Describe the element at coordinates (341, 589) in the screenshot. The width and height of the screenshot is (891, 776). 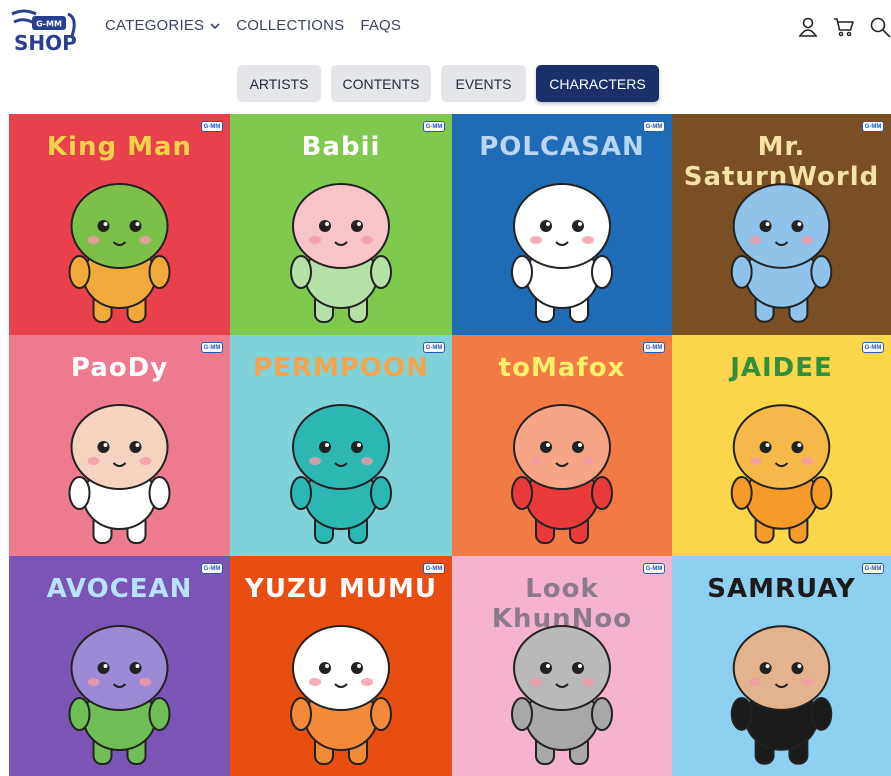
I see `character-name: YUZU MUMU` at that location.